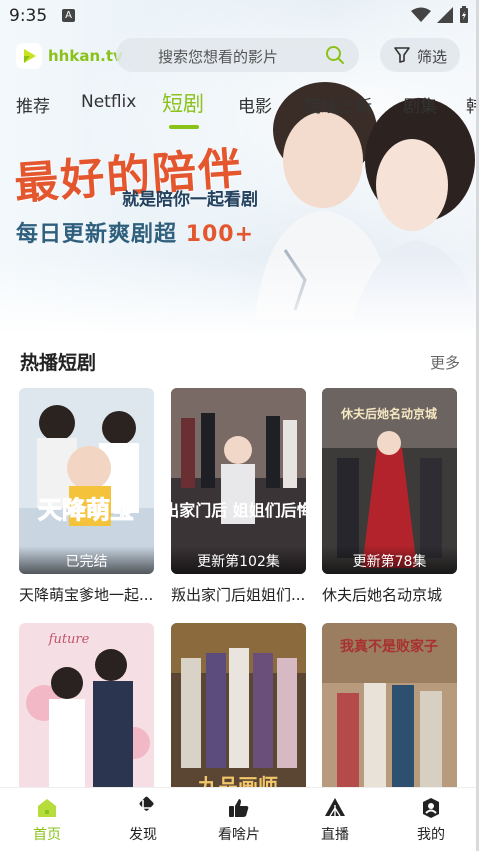  I want to click on status-time: 9:35, so click(28, 16).